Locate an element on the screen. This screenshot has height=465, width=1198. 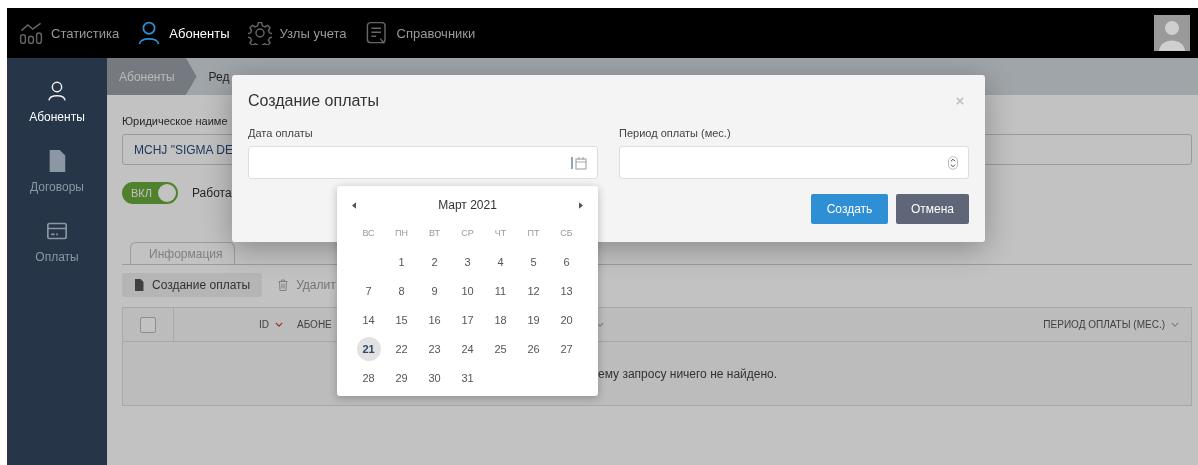
calendar-day: 26 is located at coordinates (533, 348).